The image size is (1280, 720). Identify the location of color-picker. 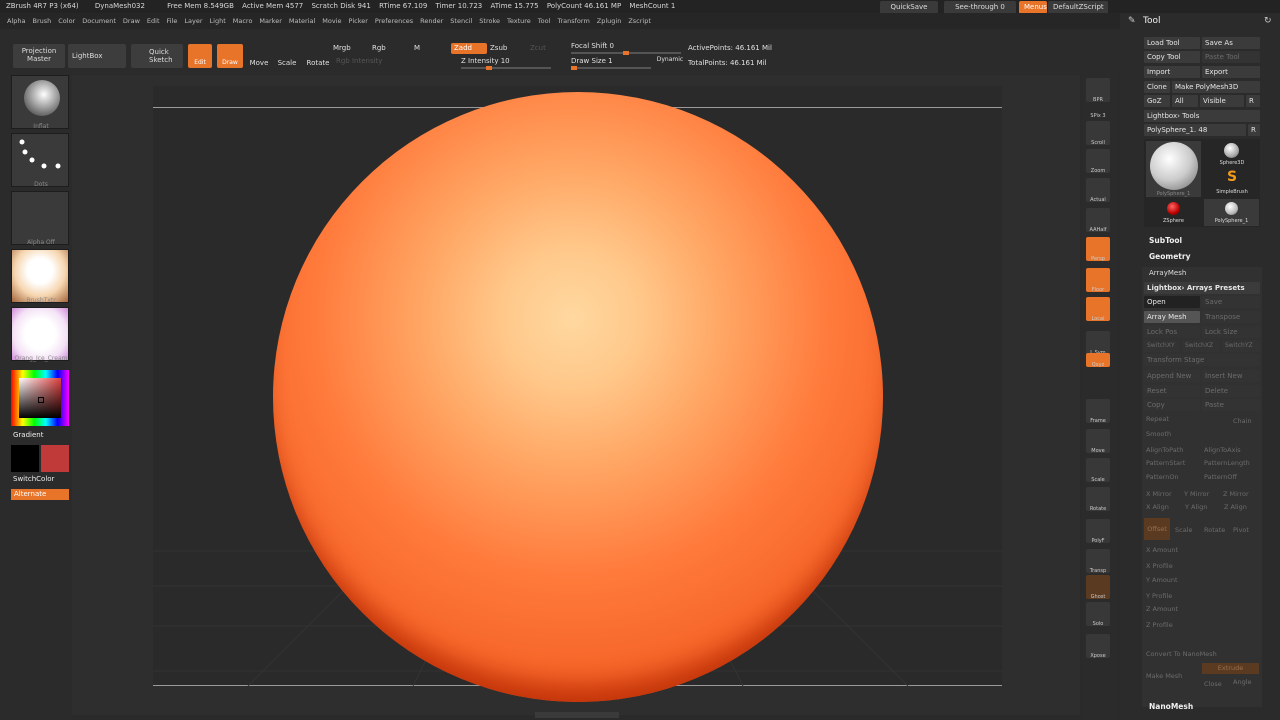
(40, 398).